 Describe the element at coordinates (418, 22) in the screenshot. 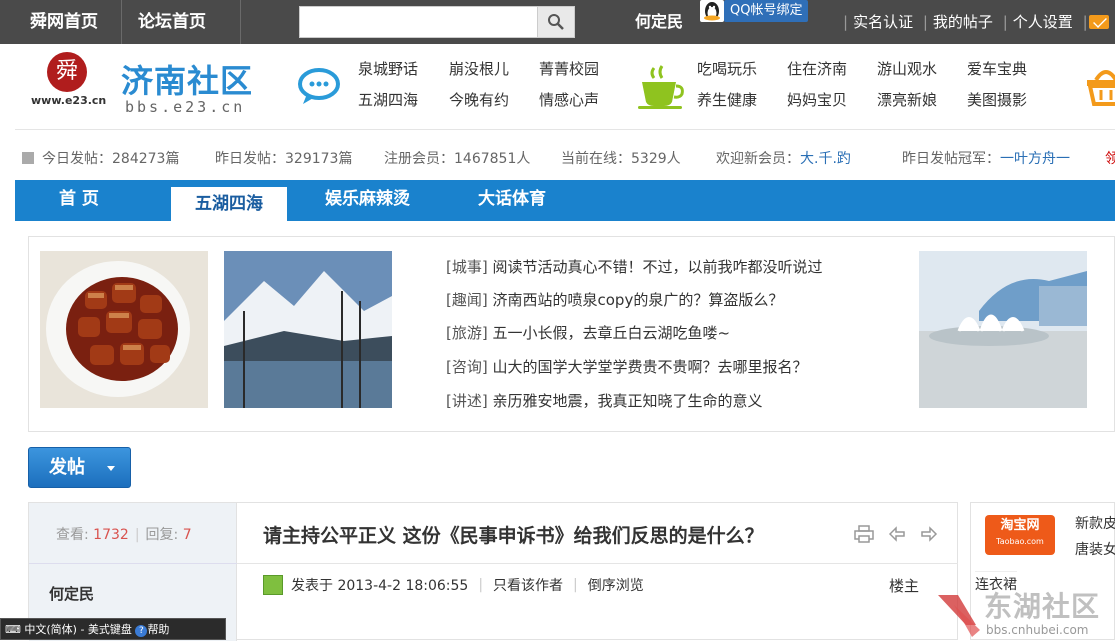

I see `search-input` at that location.